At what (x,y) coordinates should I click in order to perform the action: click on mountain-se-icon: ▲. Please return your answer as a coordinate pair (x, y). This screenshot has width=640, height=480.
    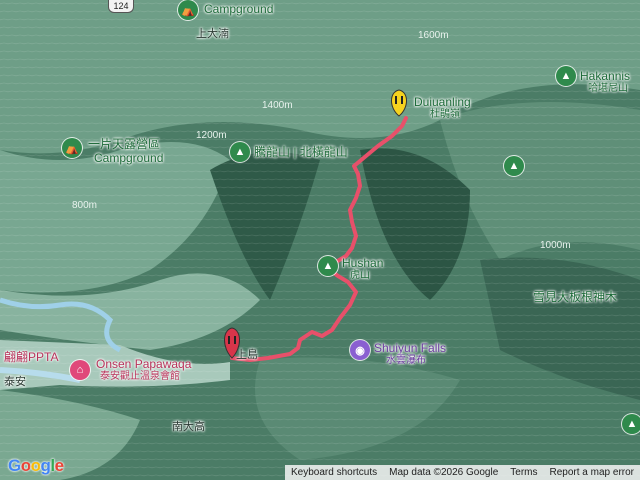
    Looking at the image, I should click on (631, 424).